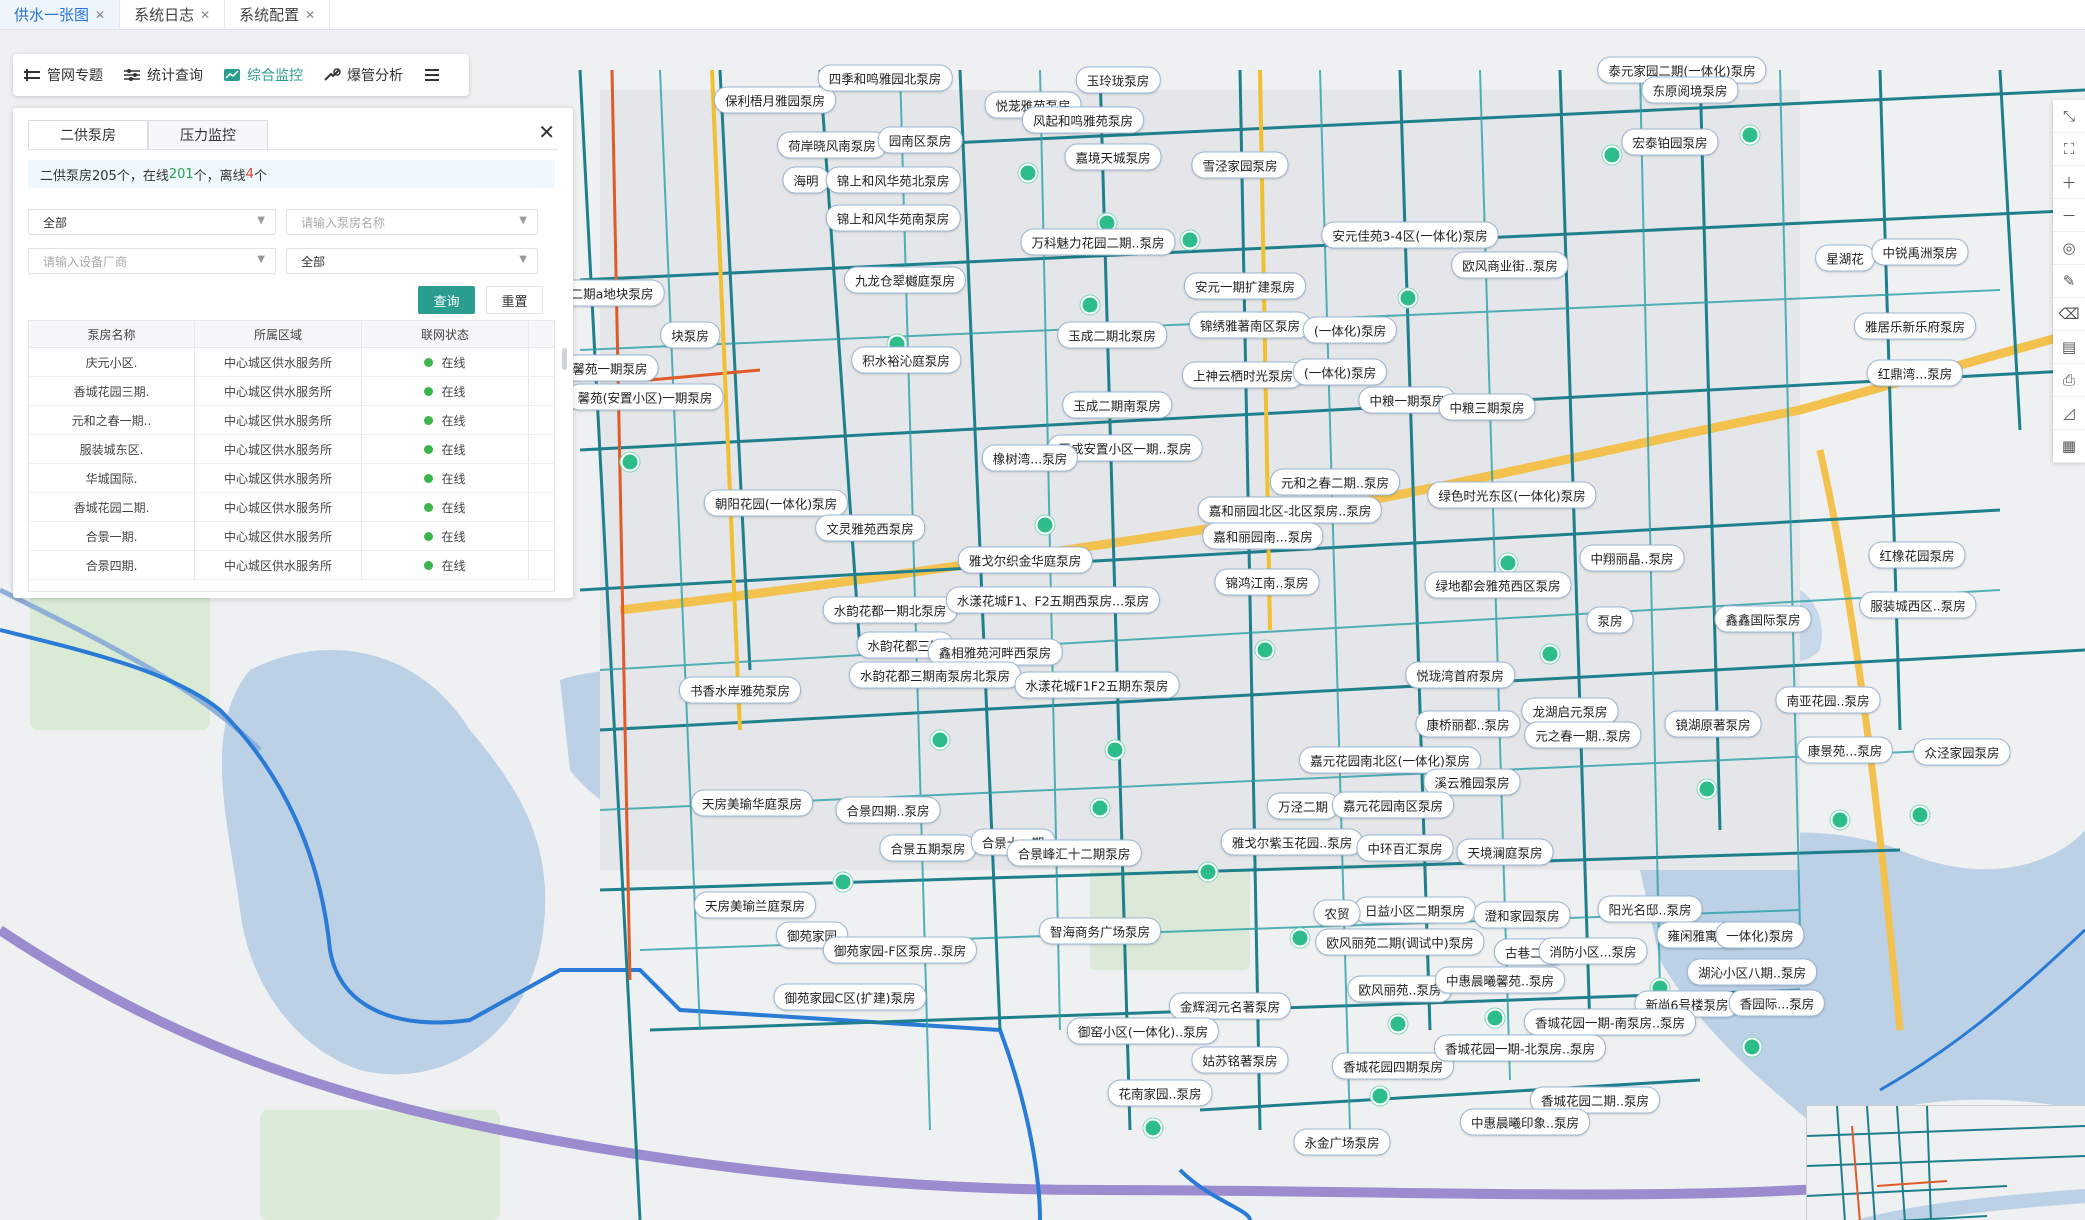 This screenshot has height=1220, width=2085. What do you see at coordinates (564, 359) in the screenshot?
I see `table-scrollbar` at bounding box center [564, 359].